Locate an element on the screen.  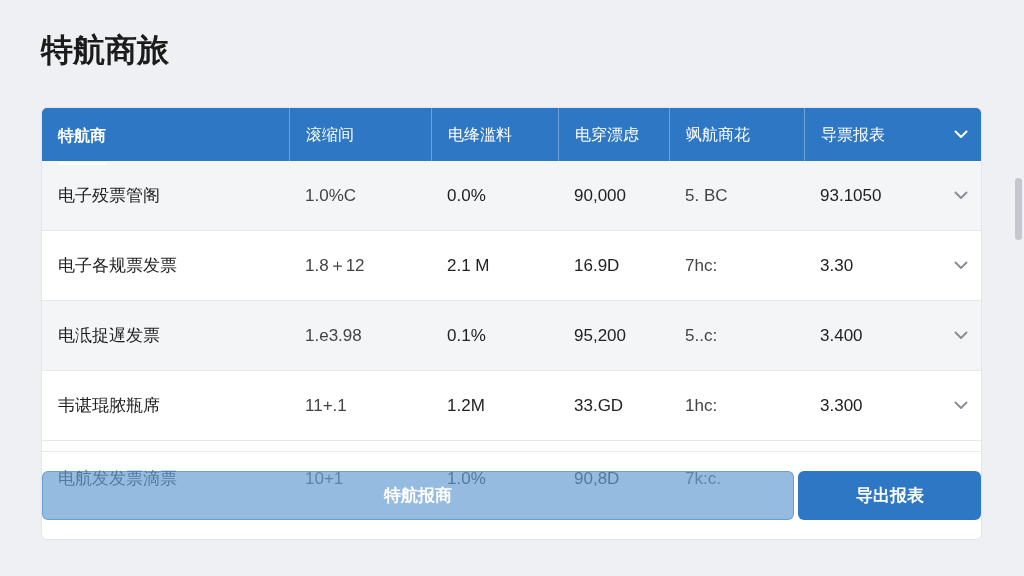
table-cell: 1.0%C is located at coordinates (331, 195).